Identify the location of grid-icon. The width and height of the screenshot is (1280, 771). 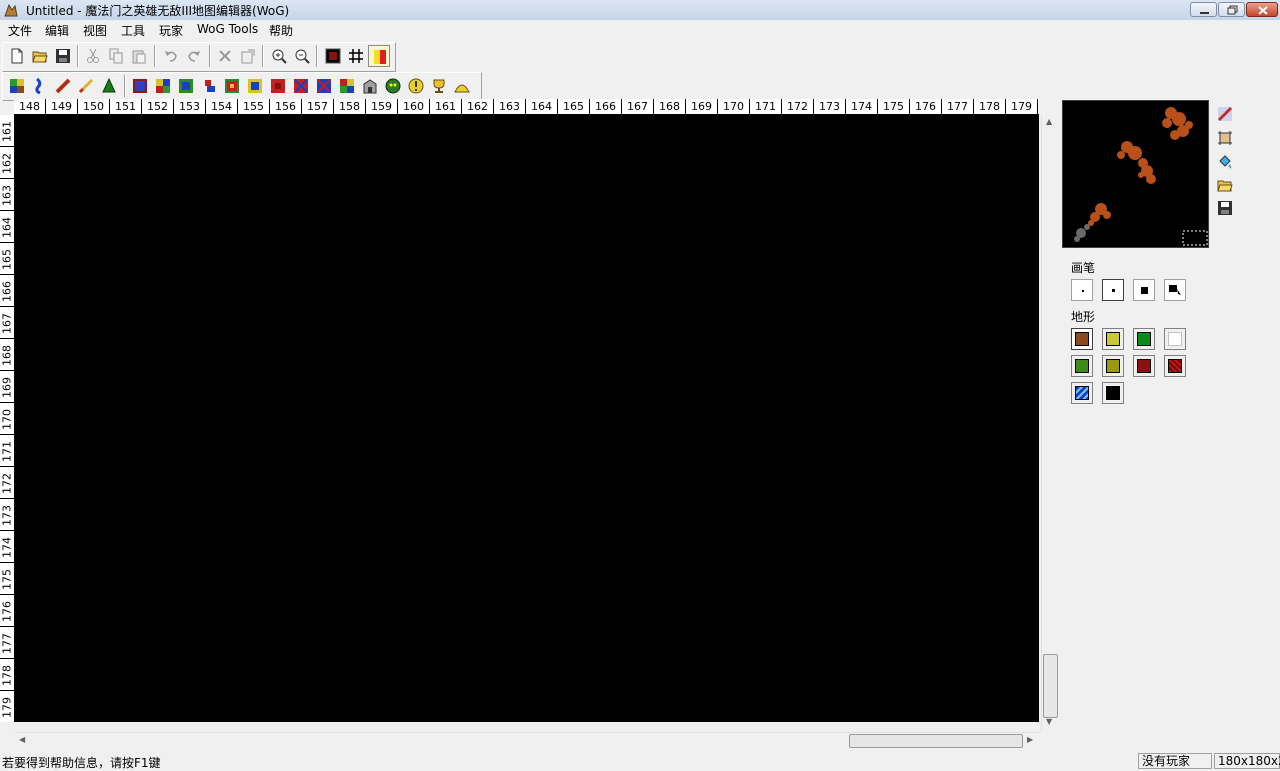
(356, 56).